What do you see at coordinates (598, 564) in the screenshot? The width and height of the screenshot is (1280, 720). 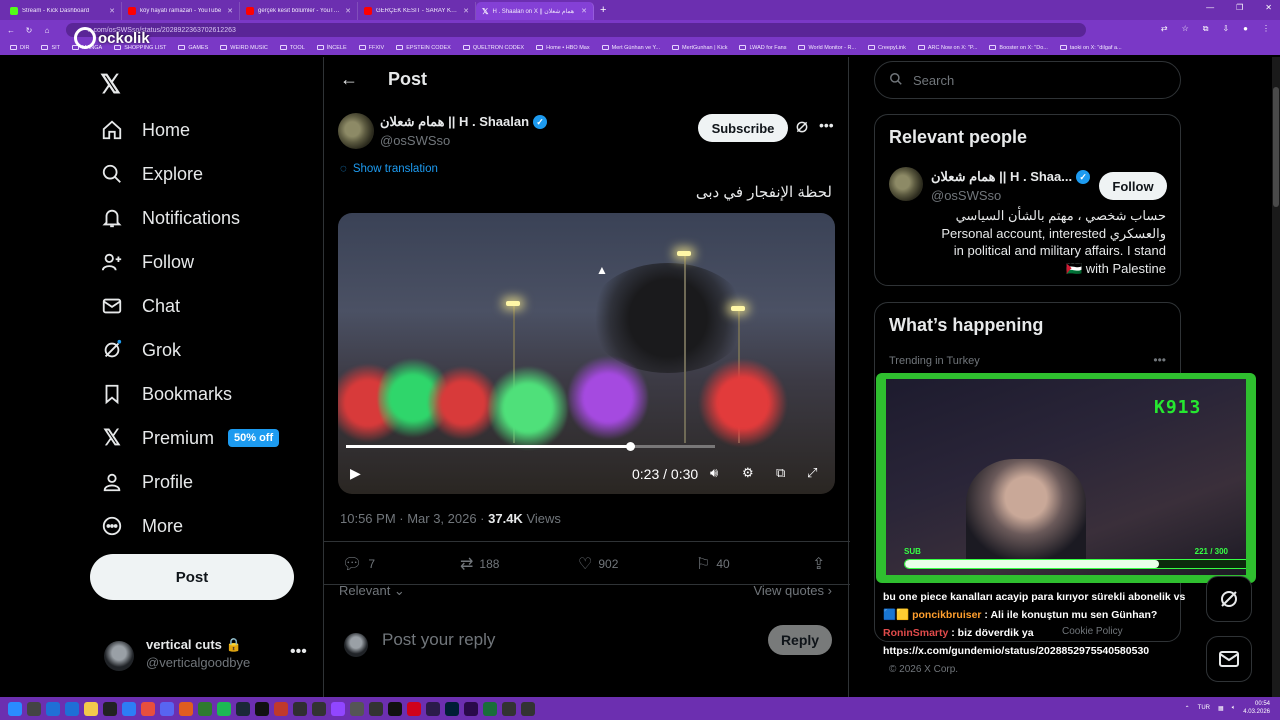 I see `like-action: ♡ 902` at bounding box center [598, 564].